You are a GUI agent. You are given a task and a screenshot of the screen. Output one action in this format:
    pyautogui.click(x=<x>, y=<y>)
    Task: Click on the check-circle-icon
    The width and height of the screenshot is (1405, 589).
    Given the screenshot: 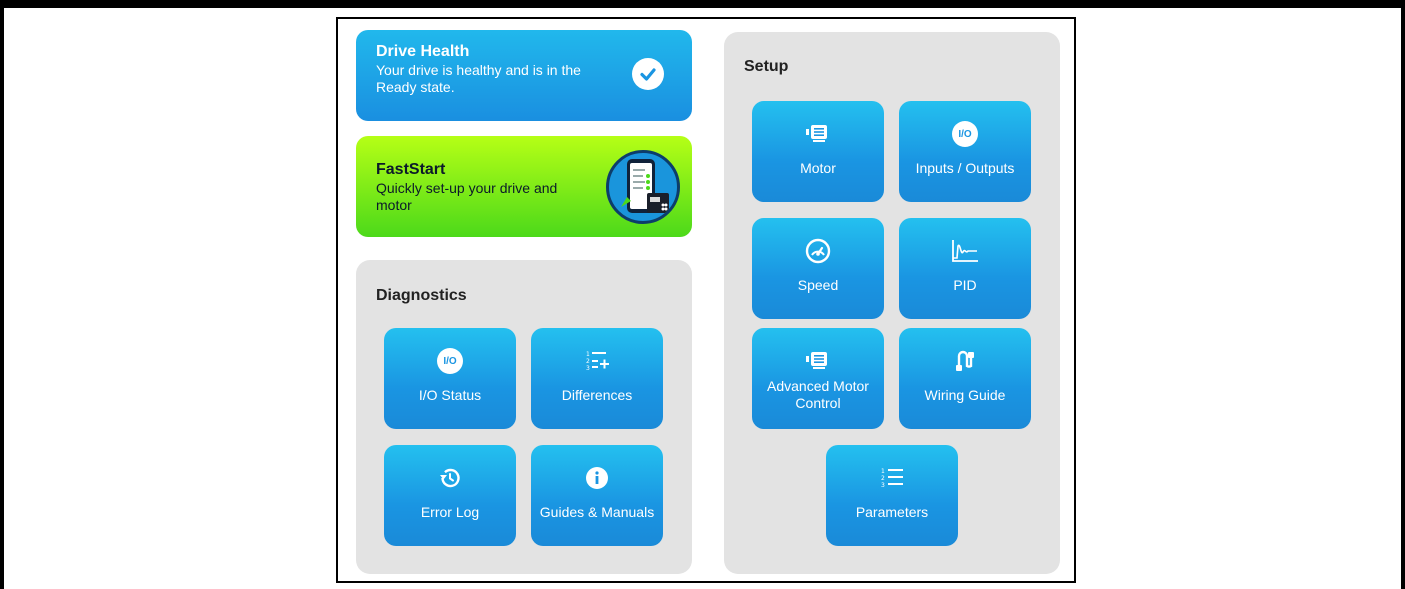 What is the action you would take?
    pyautogui.click(x=648, y=74)
    